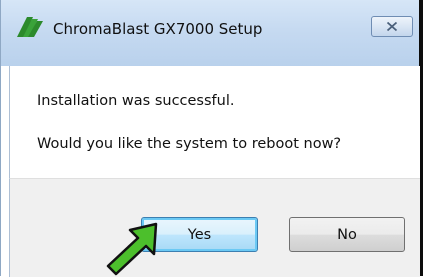  What do you see at coordinates (136, 101) in the screenshot?
I see `message-installation-success: Installation was successful.` at bounding box center [136, 101].